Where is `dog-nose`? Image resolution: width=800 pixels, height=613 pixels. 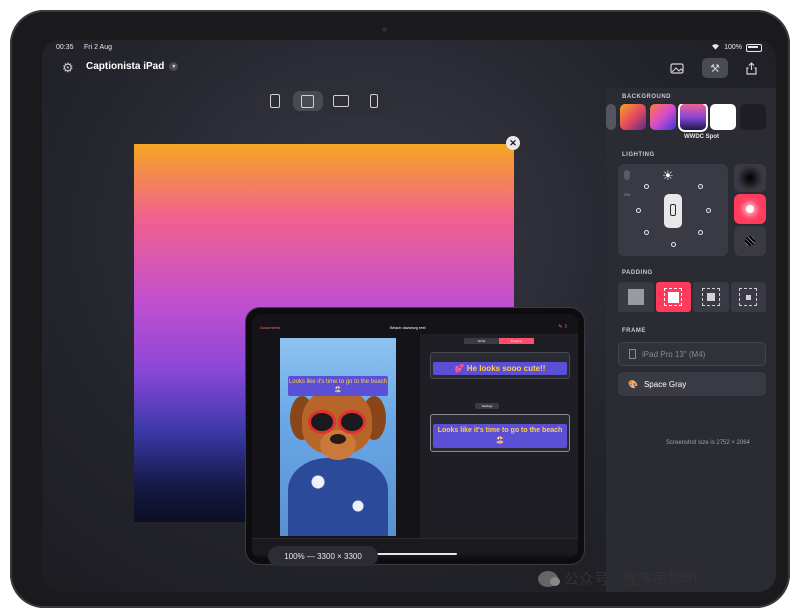 dog-nose is located at coordinates (338, 439).